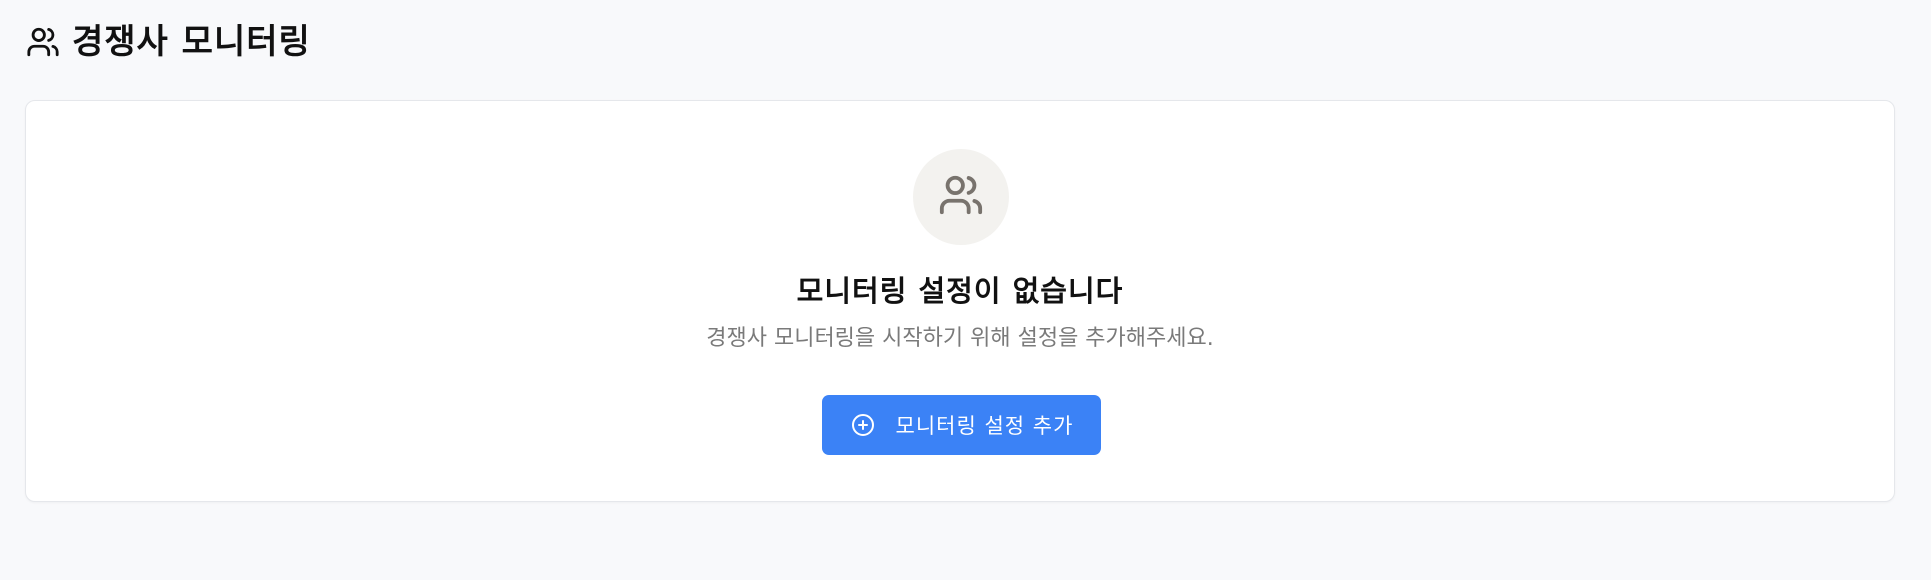  What do you see at coordinates (863, 425) in the screenshot?
I see `plus-circle-icon` at bounding box center [863, 425].